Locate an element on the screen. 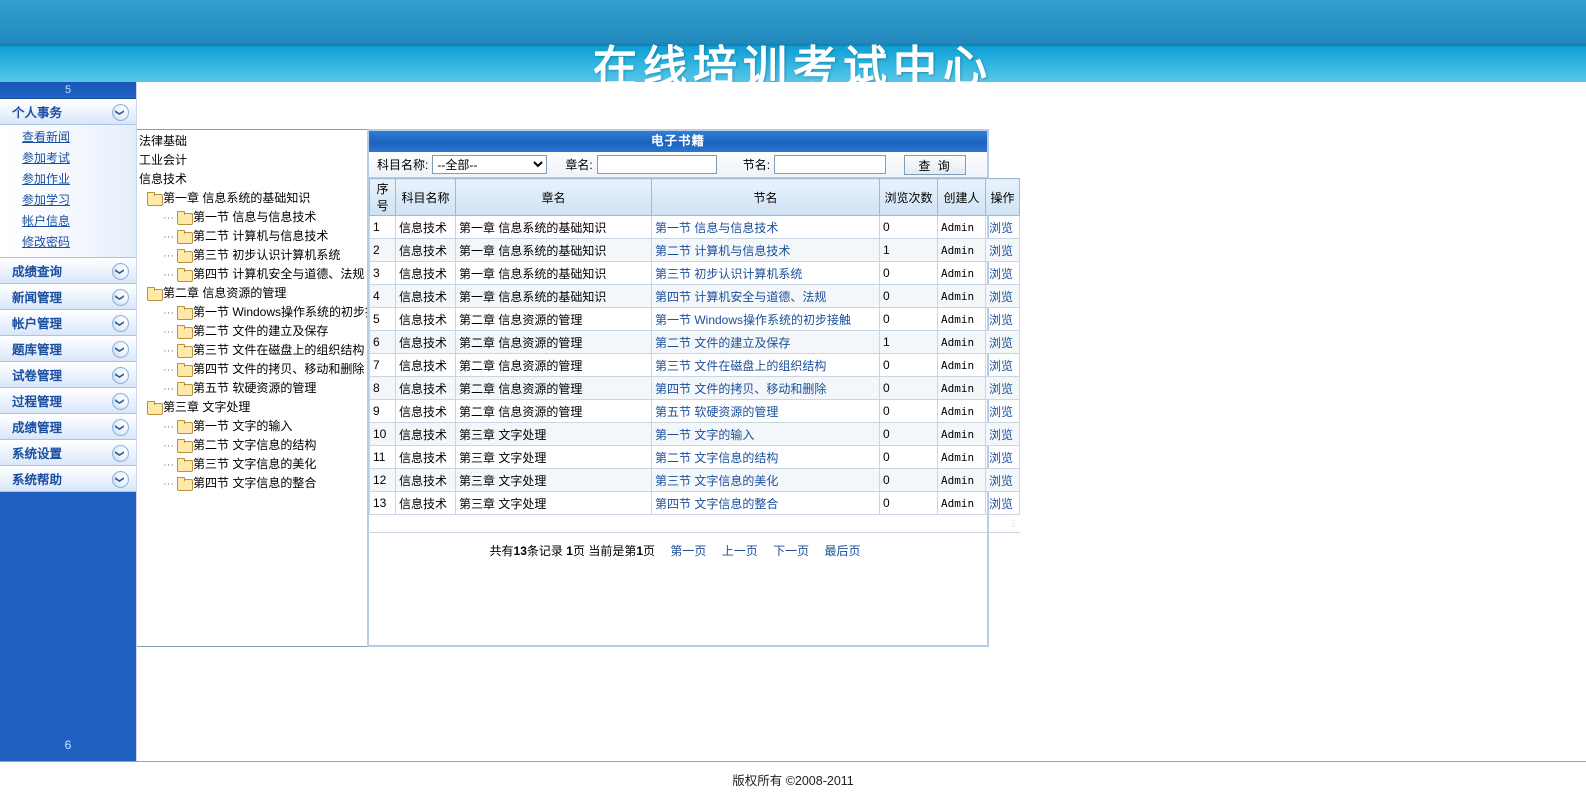 The width and height of the screenshot is (1586, 797). tree-node: ··· 第四节 文字信息的整合 is located at coordinates (253, 483).